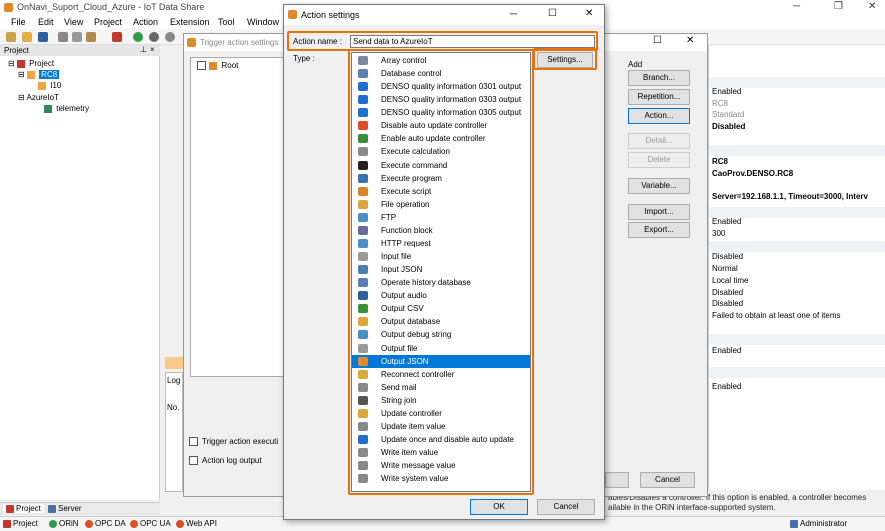 The height and width of the screenshot is (531, 885). Describe the element at coordinates (20, 63) in the screenshot. I see `project-icon` at that location.